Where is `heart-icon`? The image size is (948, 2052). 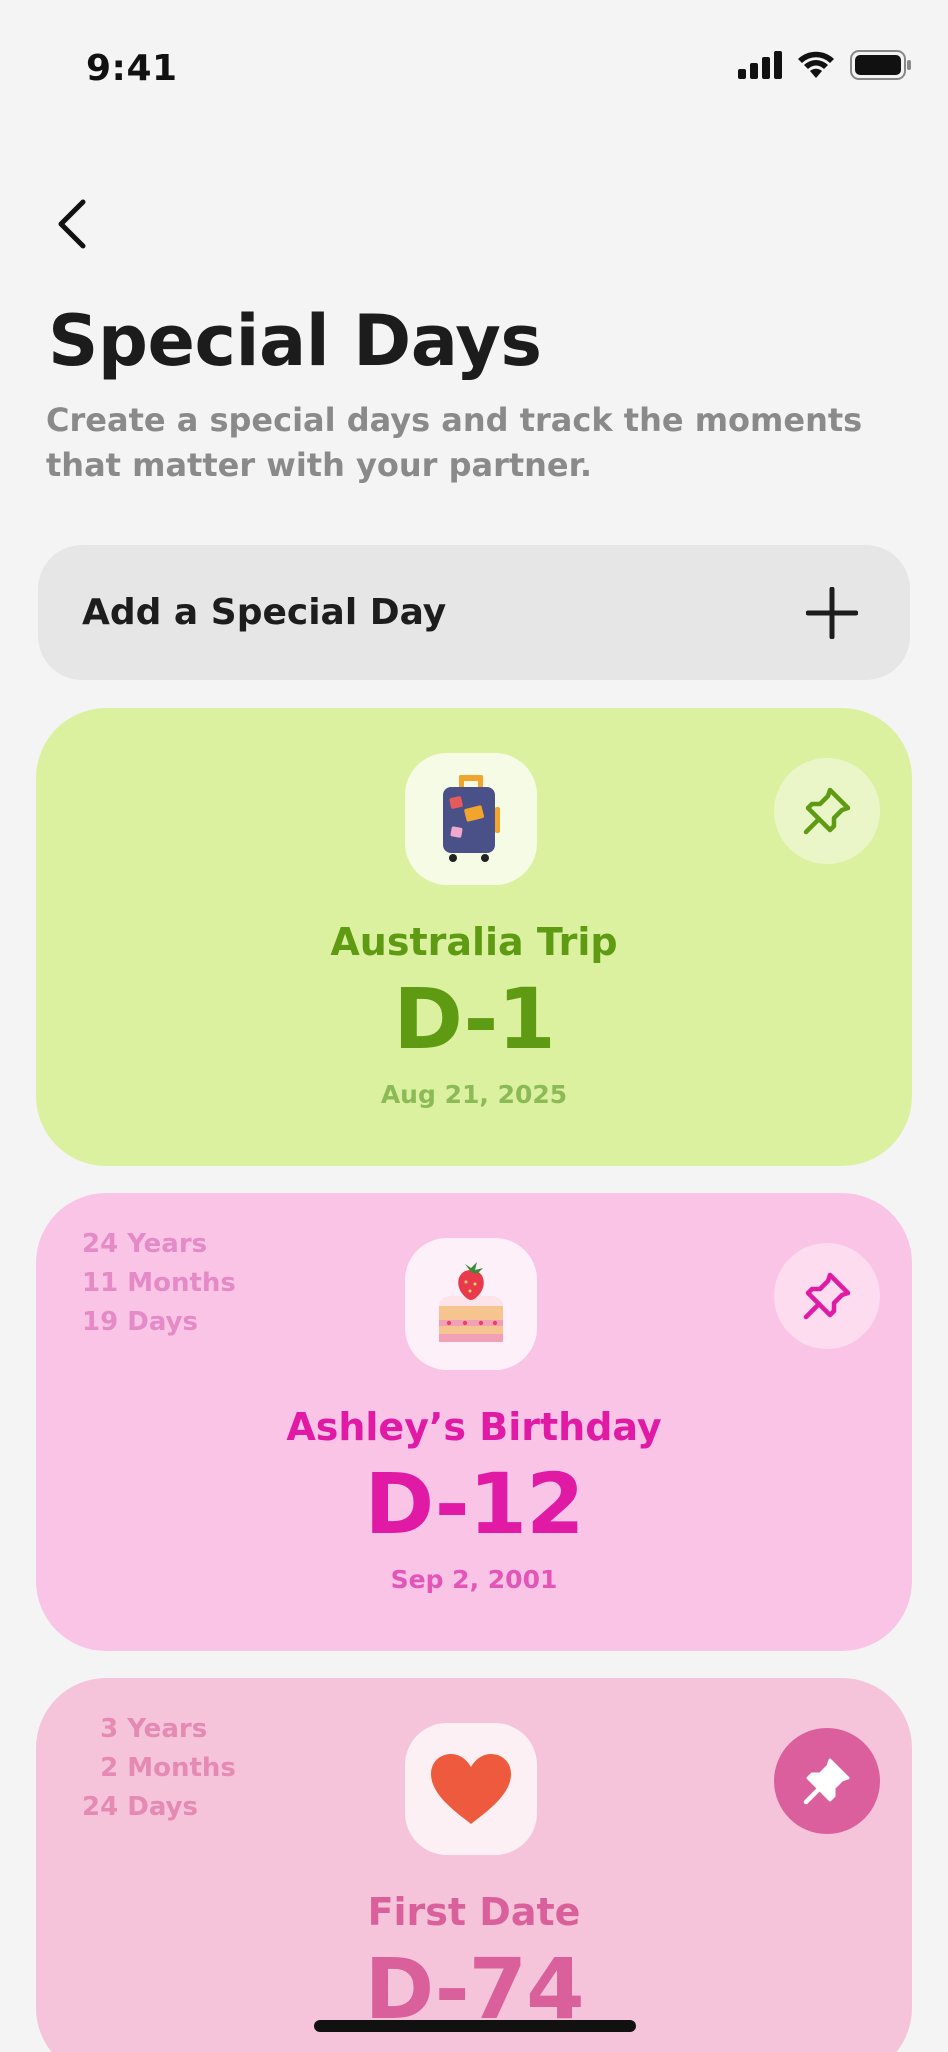
heart-icon is located at coordinates (471, 1789).